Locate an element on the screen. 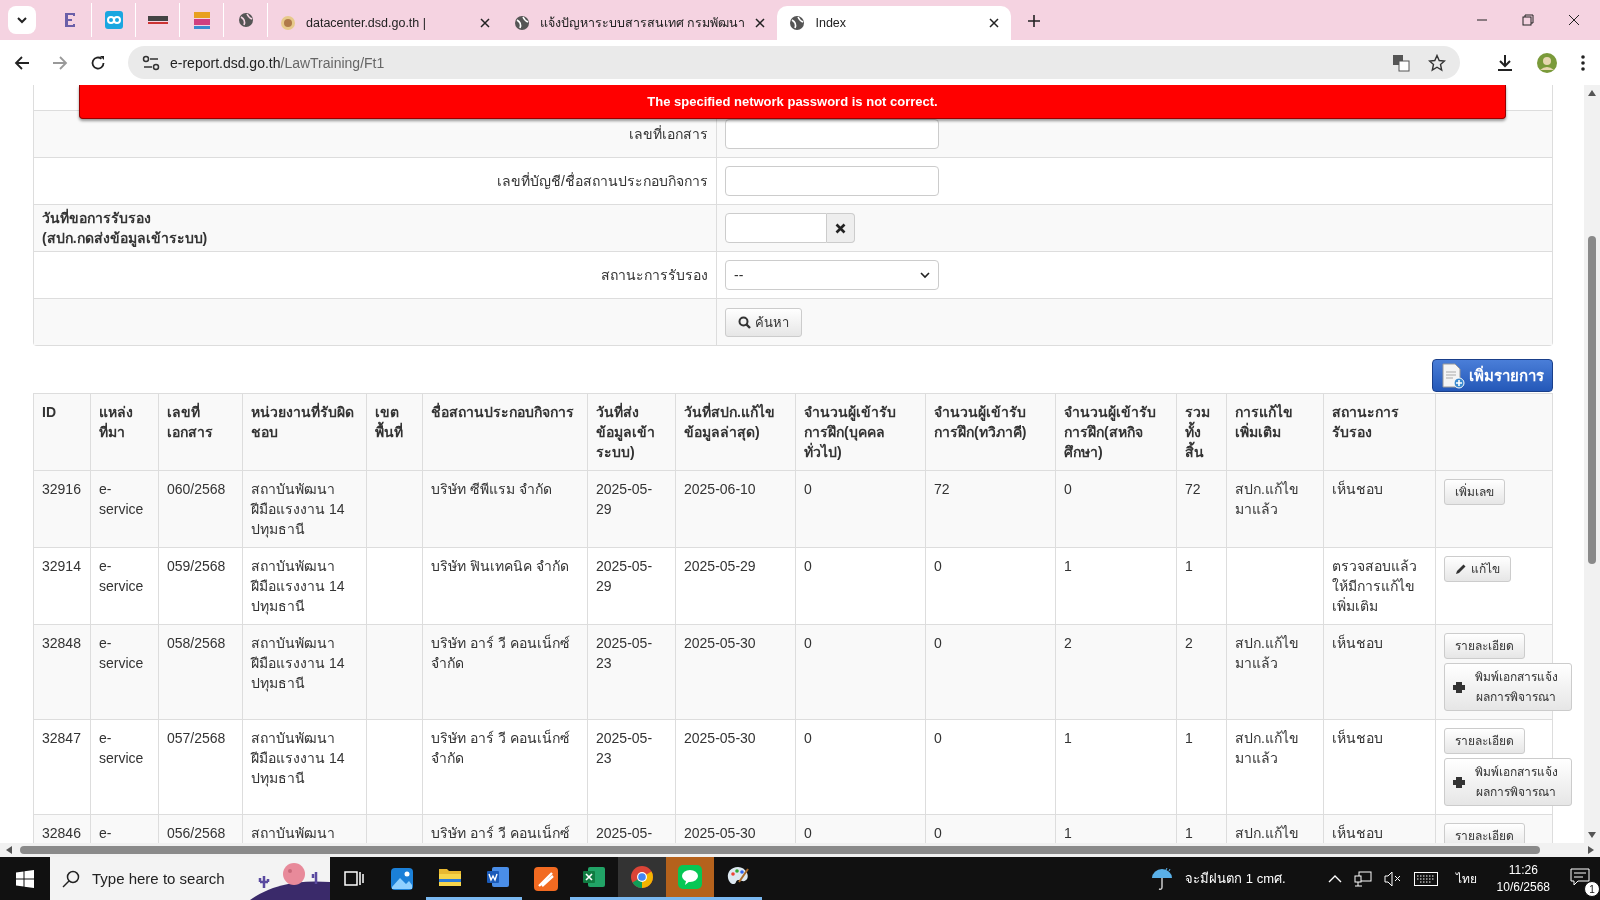 Image resolution: width=1600 pixels, height=900 pixels. chat-app-icon is located at coordinates (690, 877).